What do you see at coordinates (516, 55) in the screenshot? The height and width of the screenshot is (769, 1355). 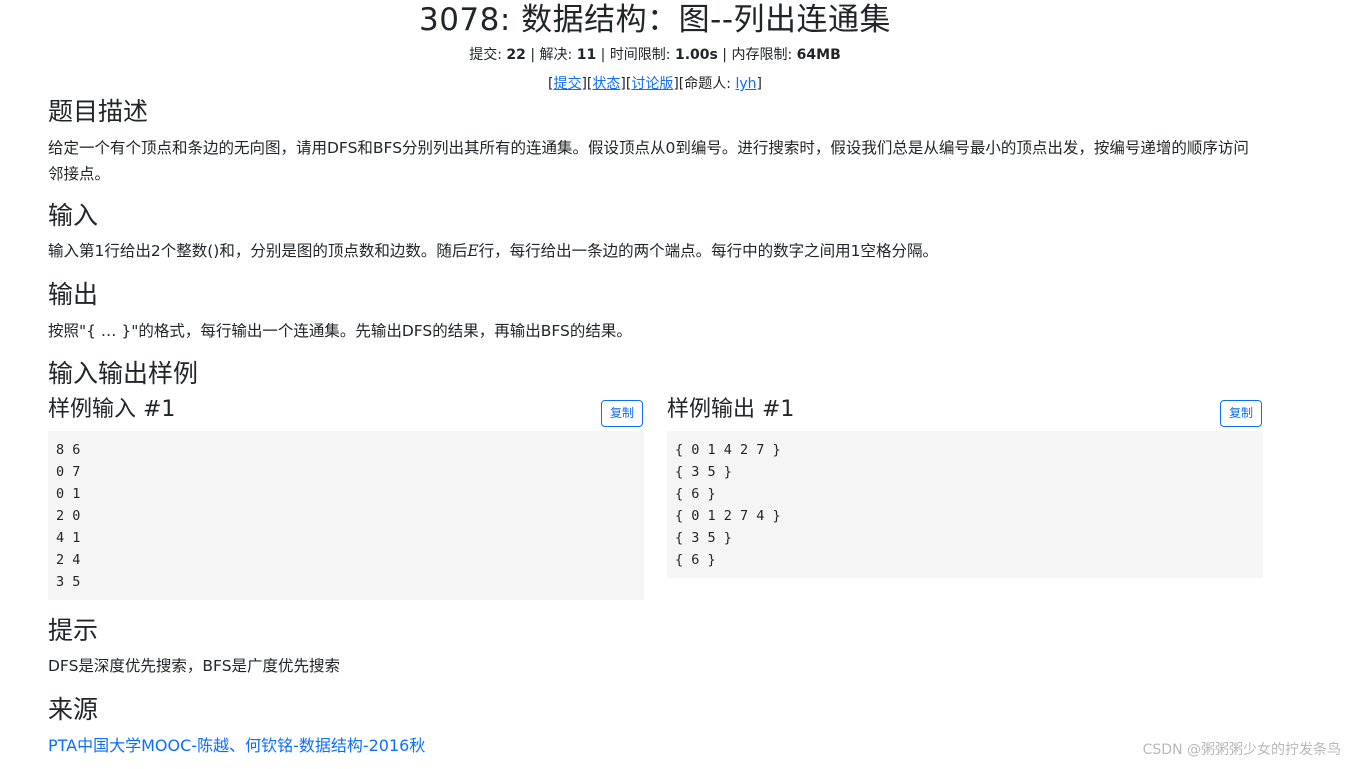 I see `submit-count: 22` at bounding box center [516, 55].